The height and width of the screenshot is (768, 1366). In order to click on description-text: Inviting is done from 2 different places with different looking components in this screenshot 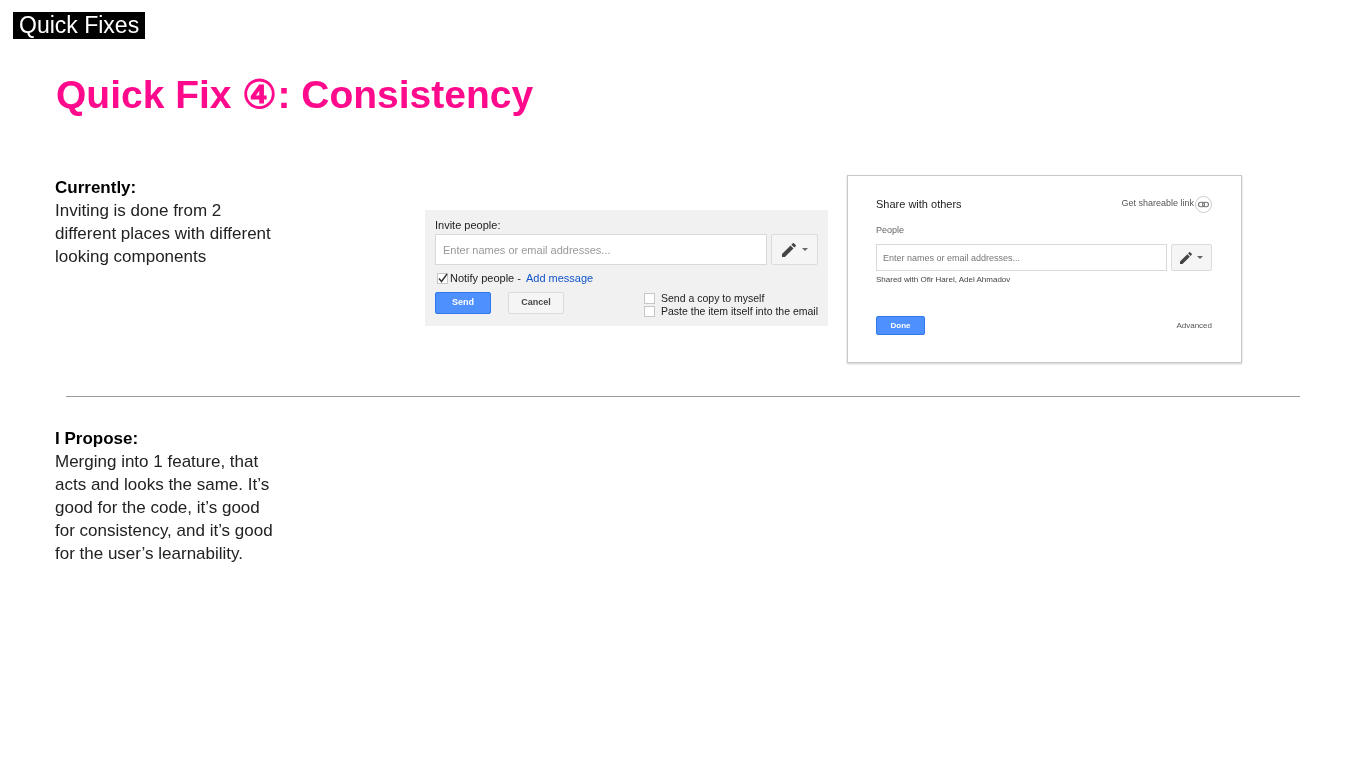, I will do `click(163, 234)`.